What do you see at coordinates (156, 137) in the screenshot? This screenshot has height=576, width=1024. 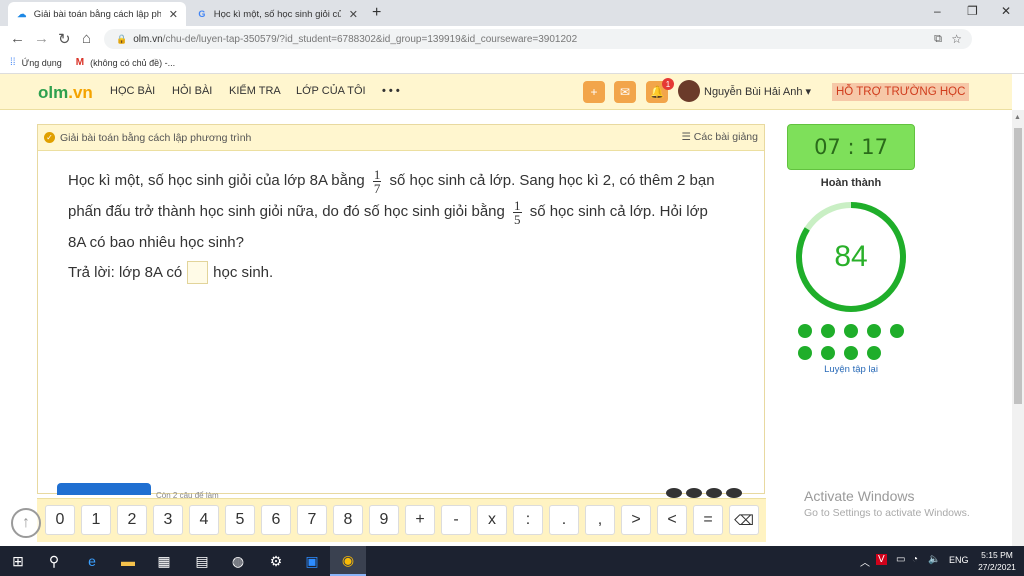 I see `lesson-title: Giải bài toán bằng cách lập phương trình` at bounding box center [156, 137].